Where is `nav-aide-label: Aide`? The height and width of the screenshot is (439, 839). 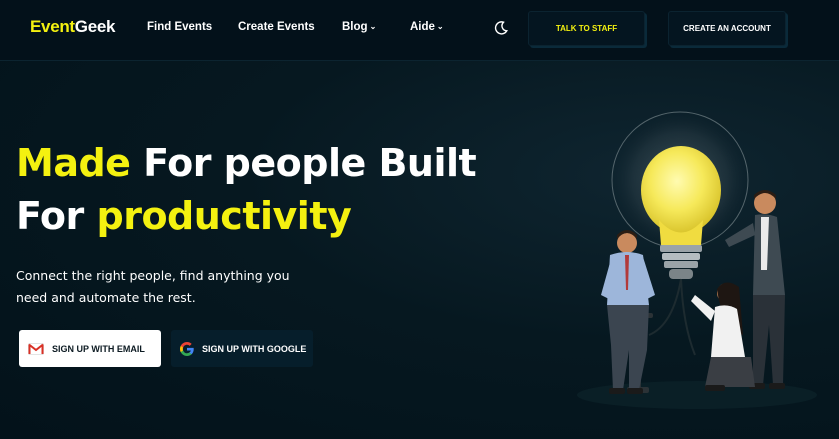 nav-aide-label: Aide is located at coordinates (422, 27).